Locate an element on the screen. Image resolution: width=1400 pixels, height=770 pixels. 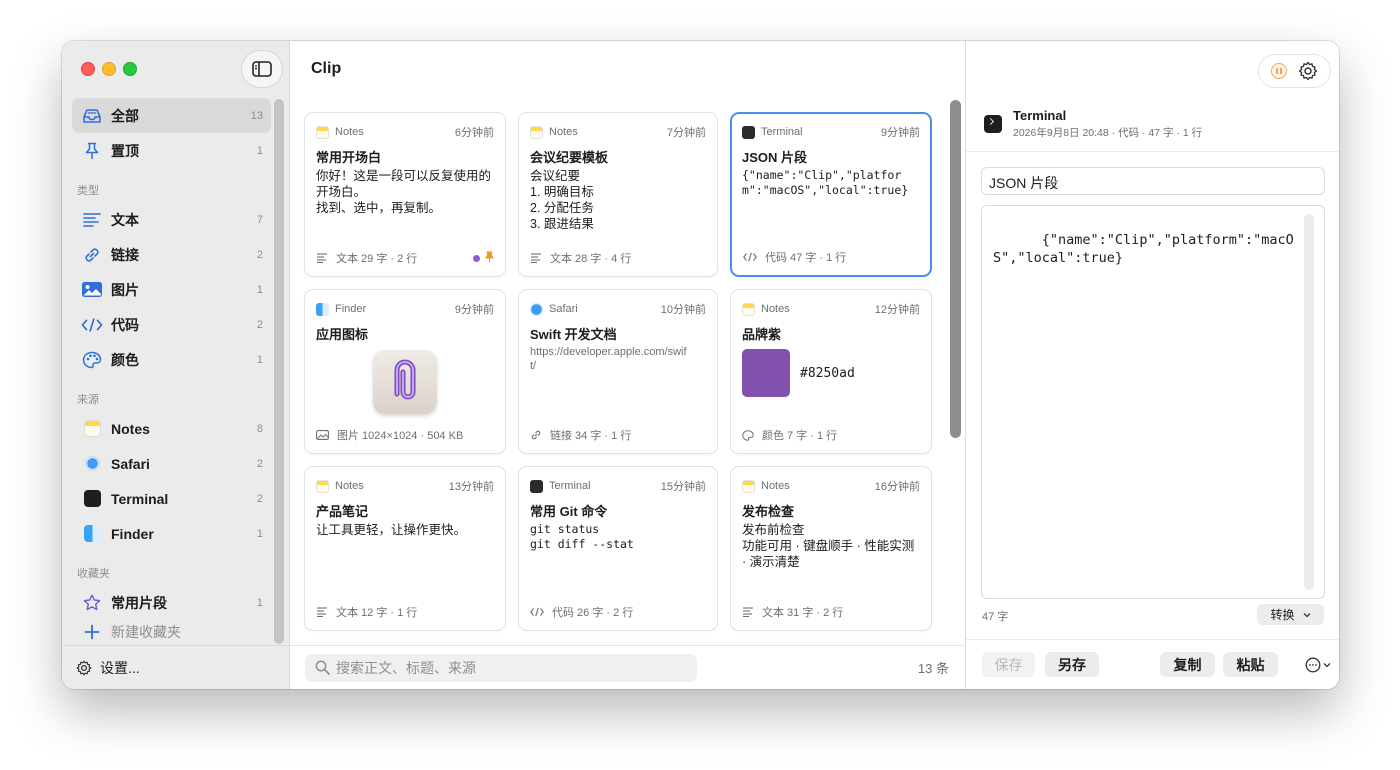
sidebar-item-count: 13 is located at coordinates (256, 115).